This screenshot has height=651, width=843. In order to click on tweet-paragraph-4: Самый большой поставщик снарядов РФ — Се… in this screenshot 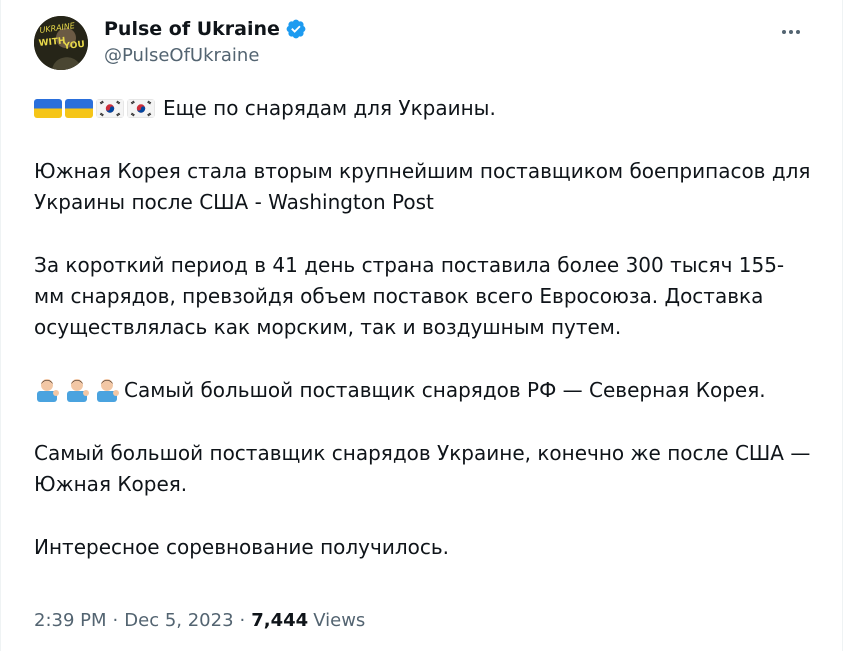, I will do `click(424, 390)`.